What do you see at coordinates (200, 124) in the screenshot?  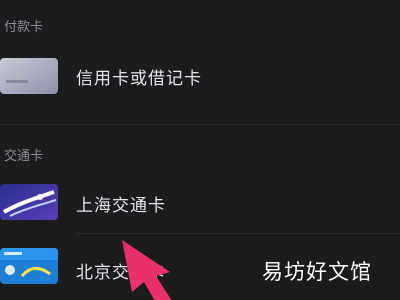 I see `section-divider` at bounding box center [200, 124].